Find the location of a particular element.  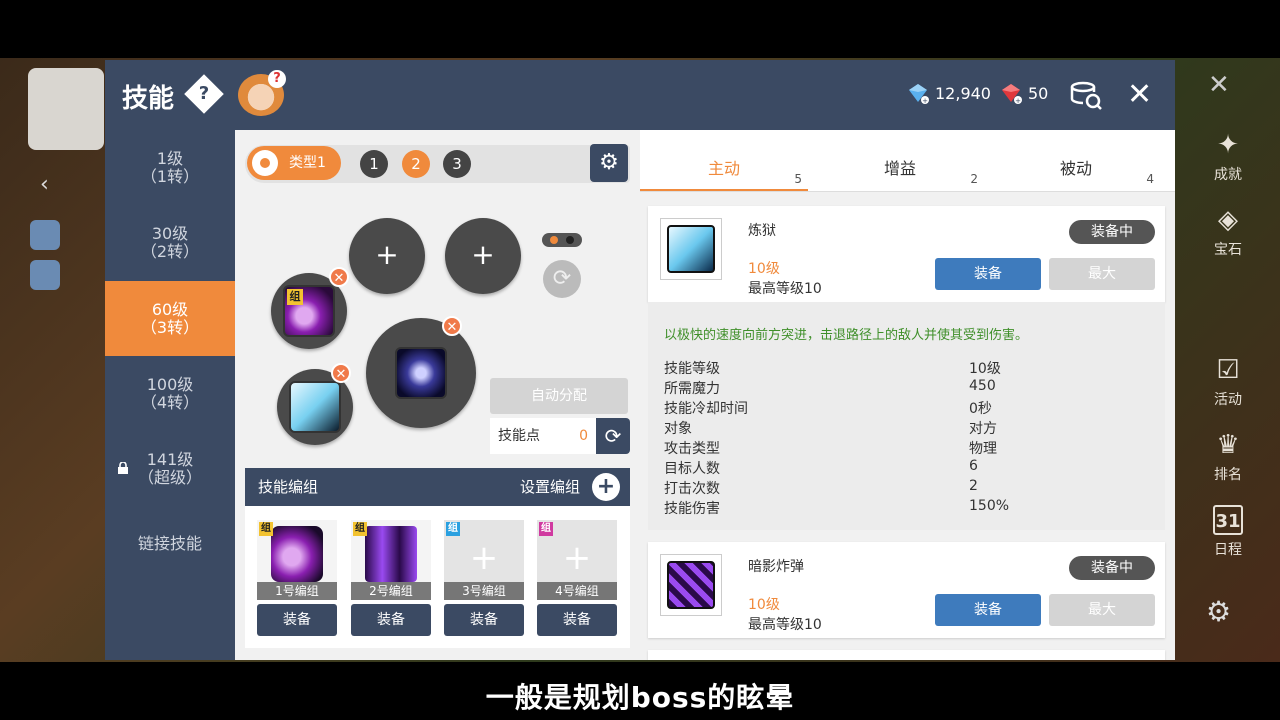

close-button: ✕ is located at coordinates (1139, 95).